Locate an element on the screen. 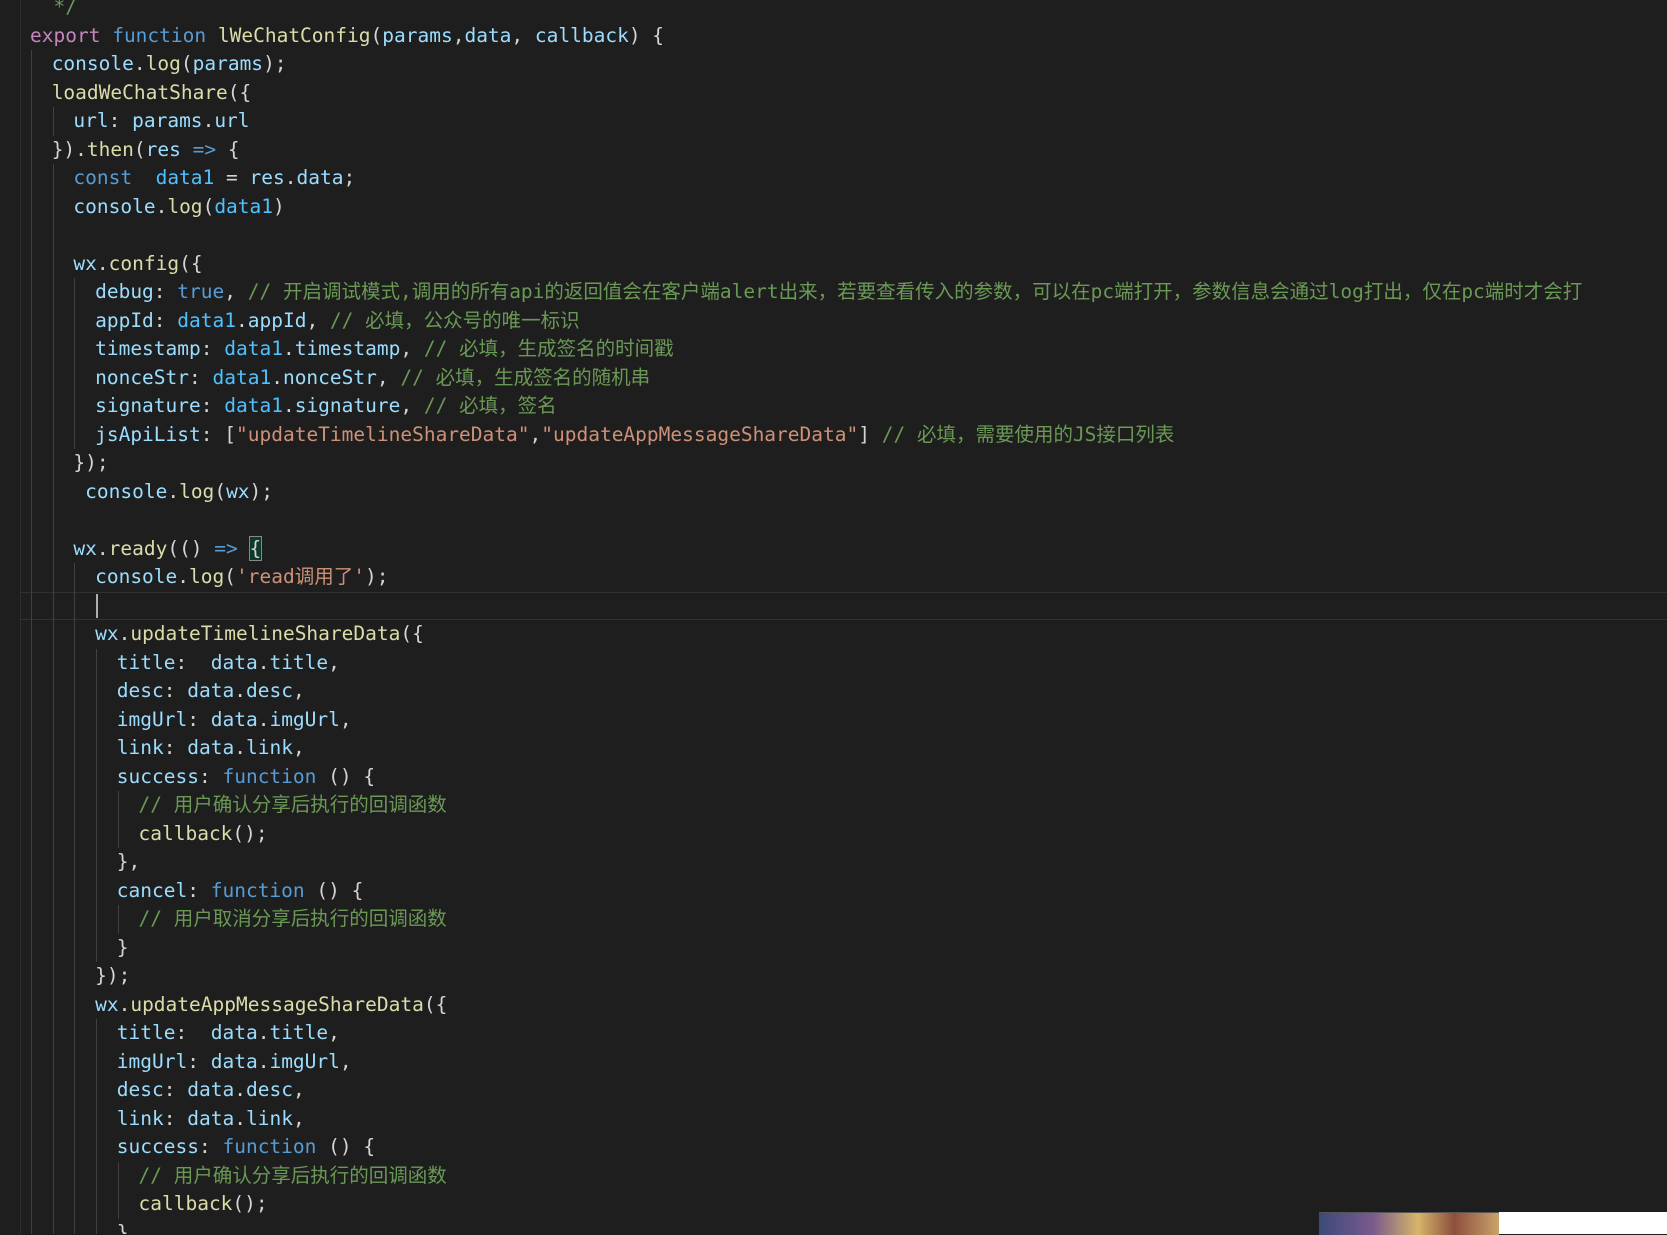 The width and height of the screenshot is (1667, 1235). code-line: console.log(data1) is located at coordinates (158, 206).